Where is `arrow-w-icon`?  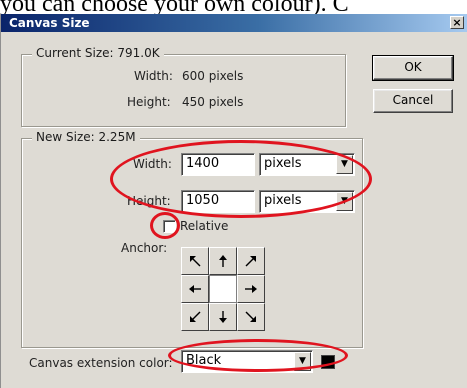 arrow-w-icon is located at coordinates (195, 289).